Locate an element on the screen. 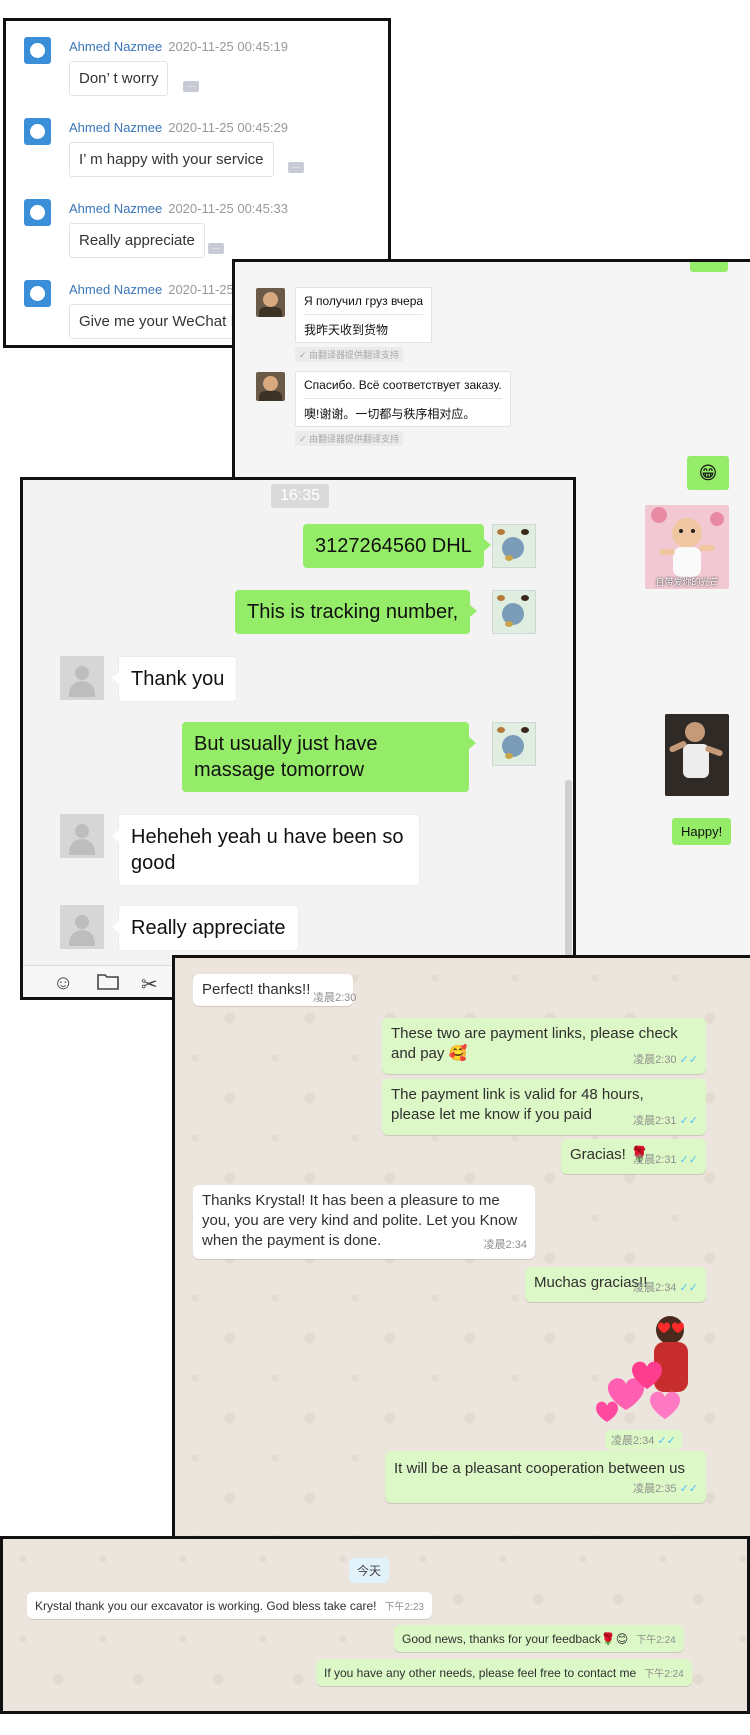 This screenshot has height=1735, width=750. dancing-kid-sticker-icon is located at coordinates (697, 755).